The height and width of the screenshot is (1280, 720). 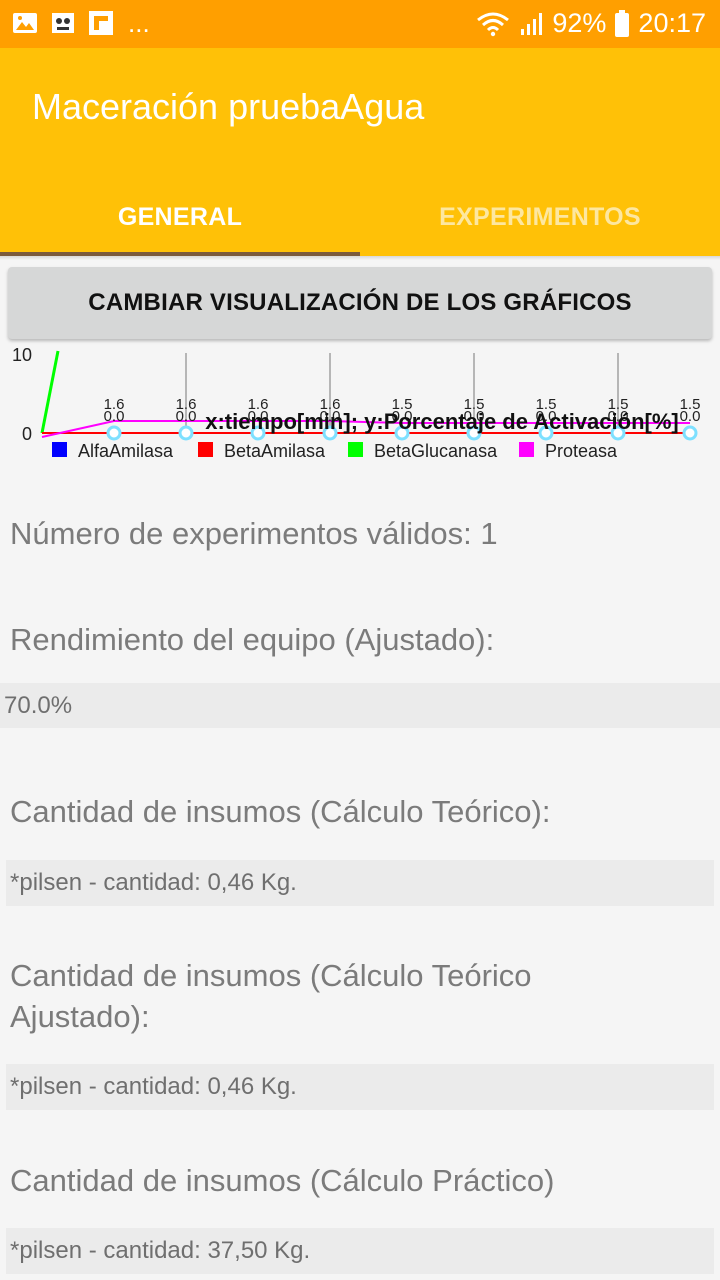 What do you see at coordinates (280, 811) in the screenshot?
I see `theoretical-inputs-label: Cantidad de insumos (Cálculo Teórico):` at bounding box center [280, 811].